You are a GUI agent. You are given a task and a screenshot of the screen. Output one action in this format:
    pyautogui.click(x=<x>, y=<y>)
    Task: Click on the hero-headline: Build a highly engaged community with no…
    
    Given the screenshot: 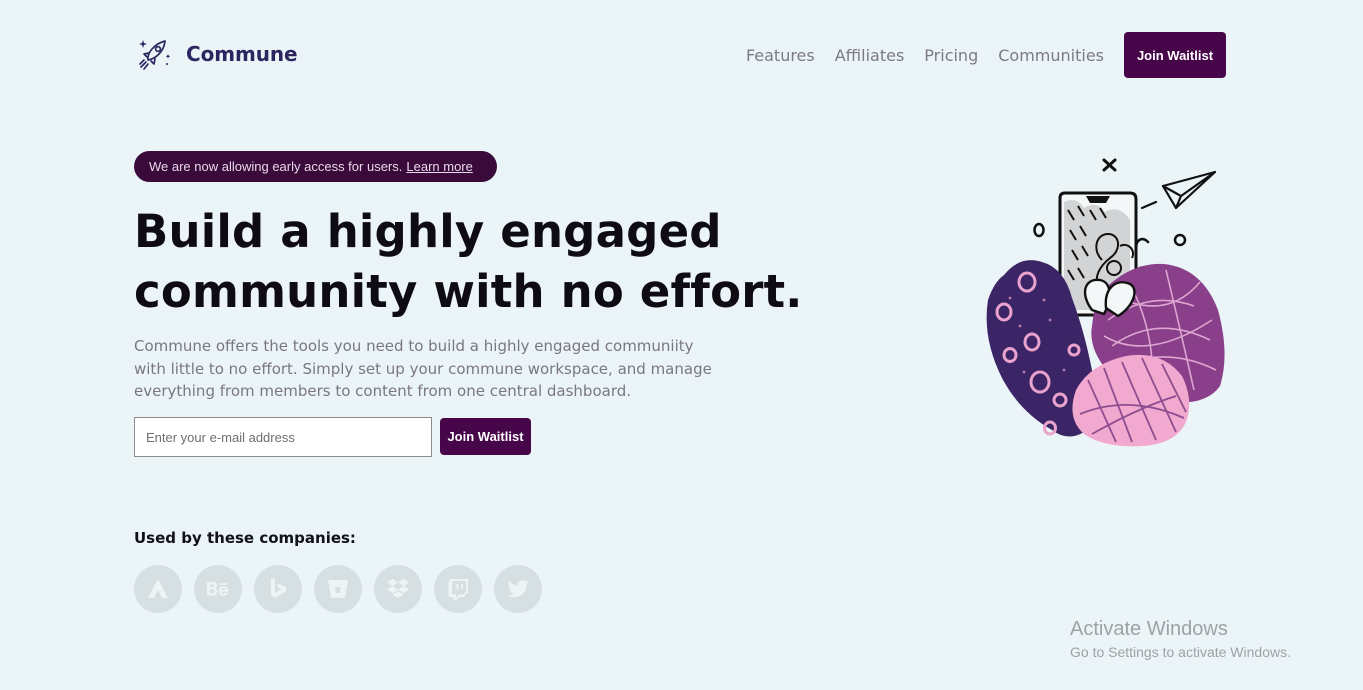 What is the action you would take?
    pyautogui.click(x=468, y=262)
    